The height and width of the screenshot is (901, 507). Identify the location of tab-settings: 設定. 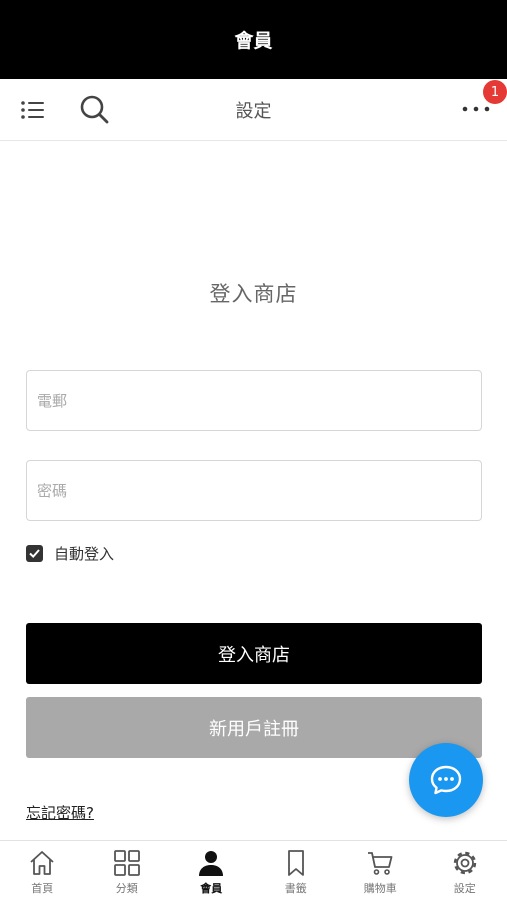
(465, 871).